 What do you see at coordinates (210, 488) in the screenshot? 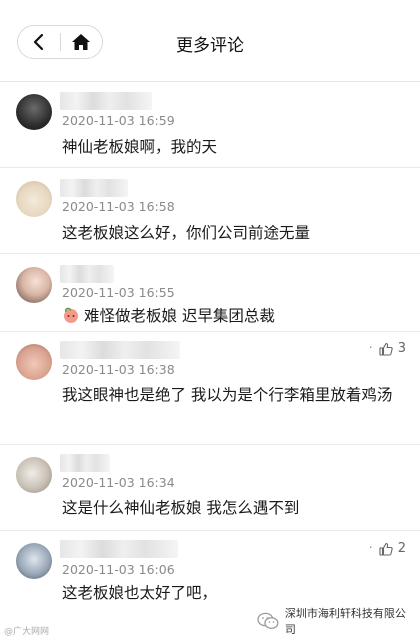
I see `comment-item: 2020-11-03 16:34 这是什么神仙老板娘 我怎么遇不到` at bounding box center [210, 488].